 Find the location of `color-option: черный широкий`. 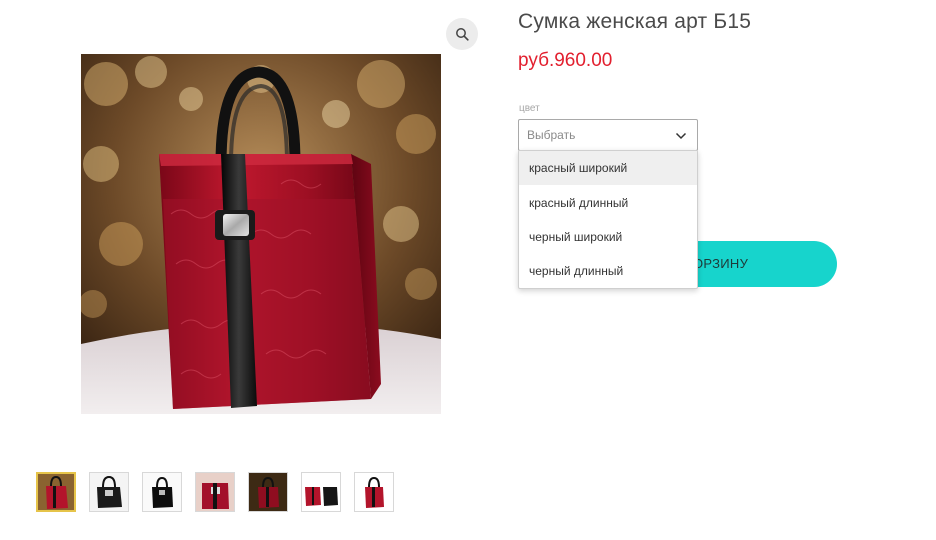

color-option: черный широкий is located at coordinates (608, 237).